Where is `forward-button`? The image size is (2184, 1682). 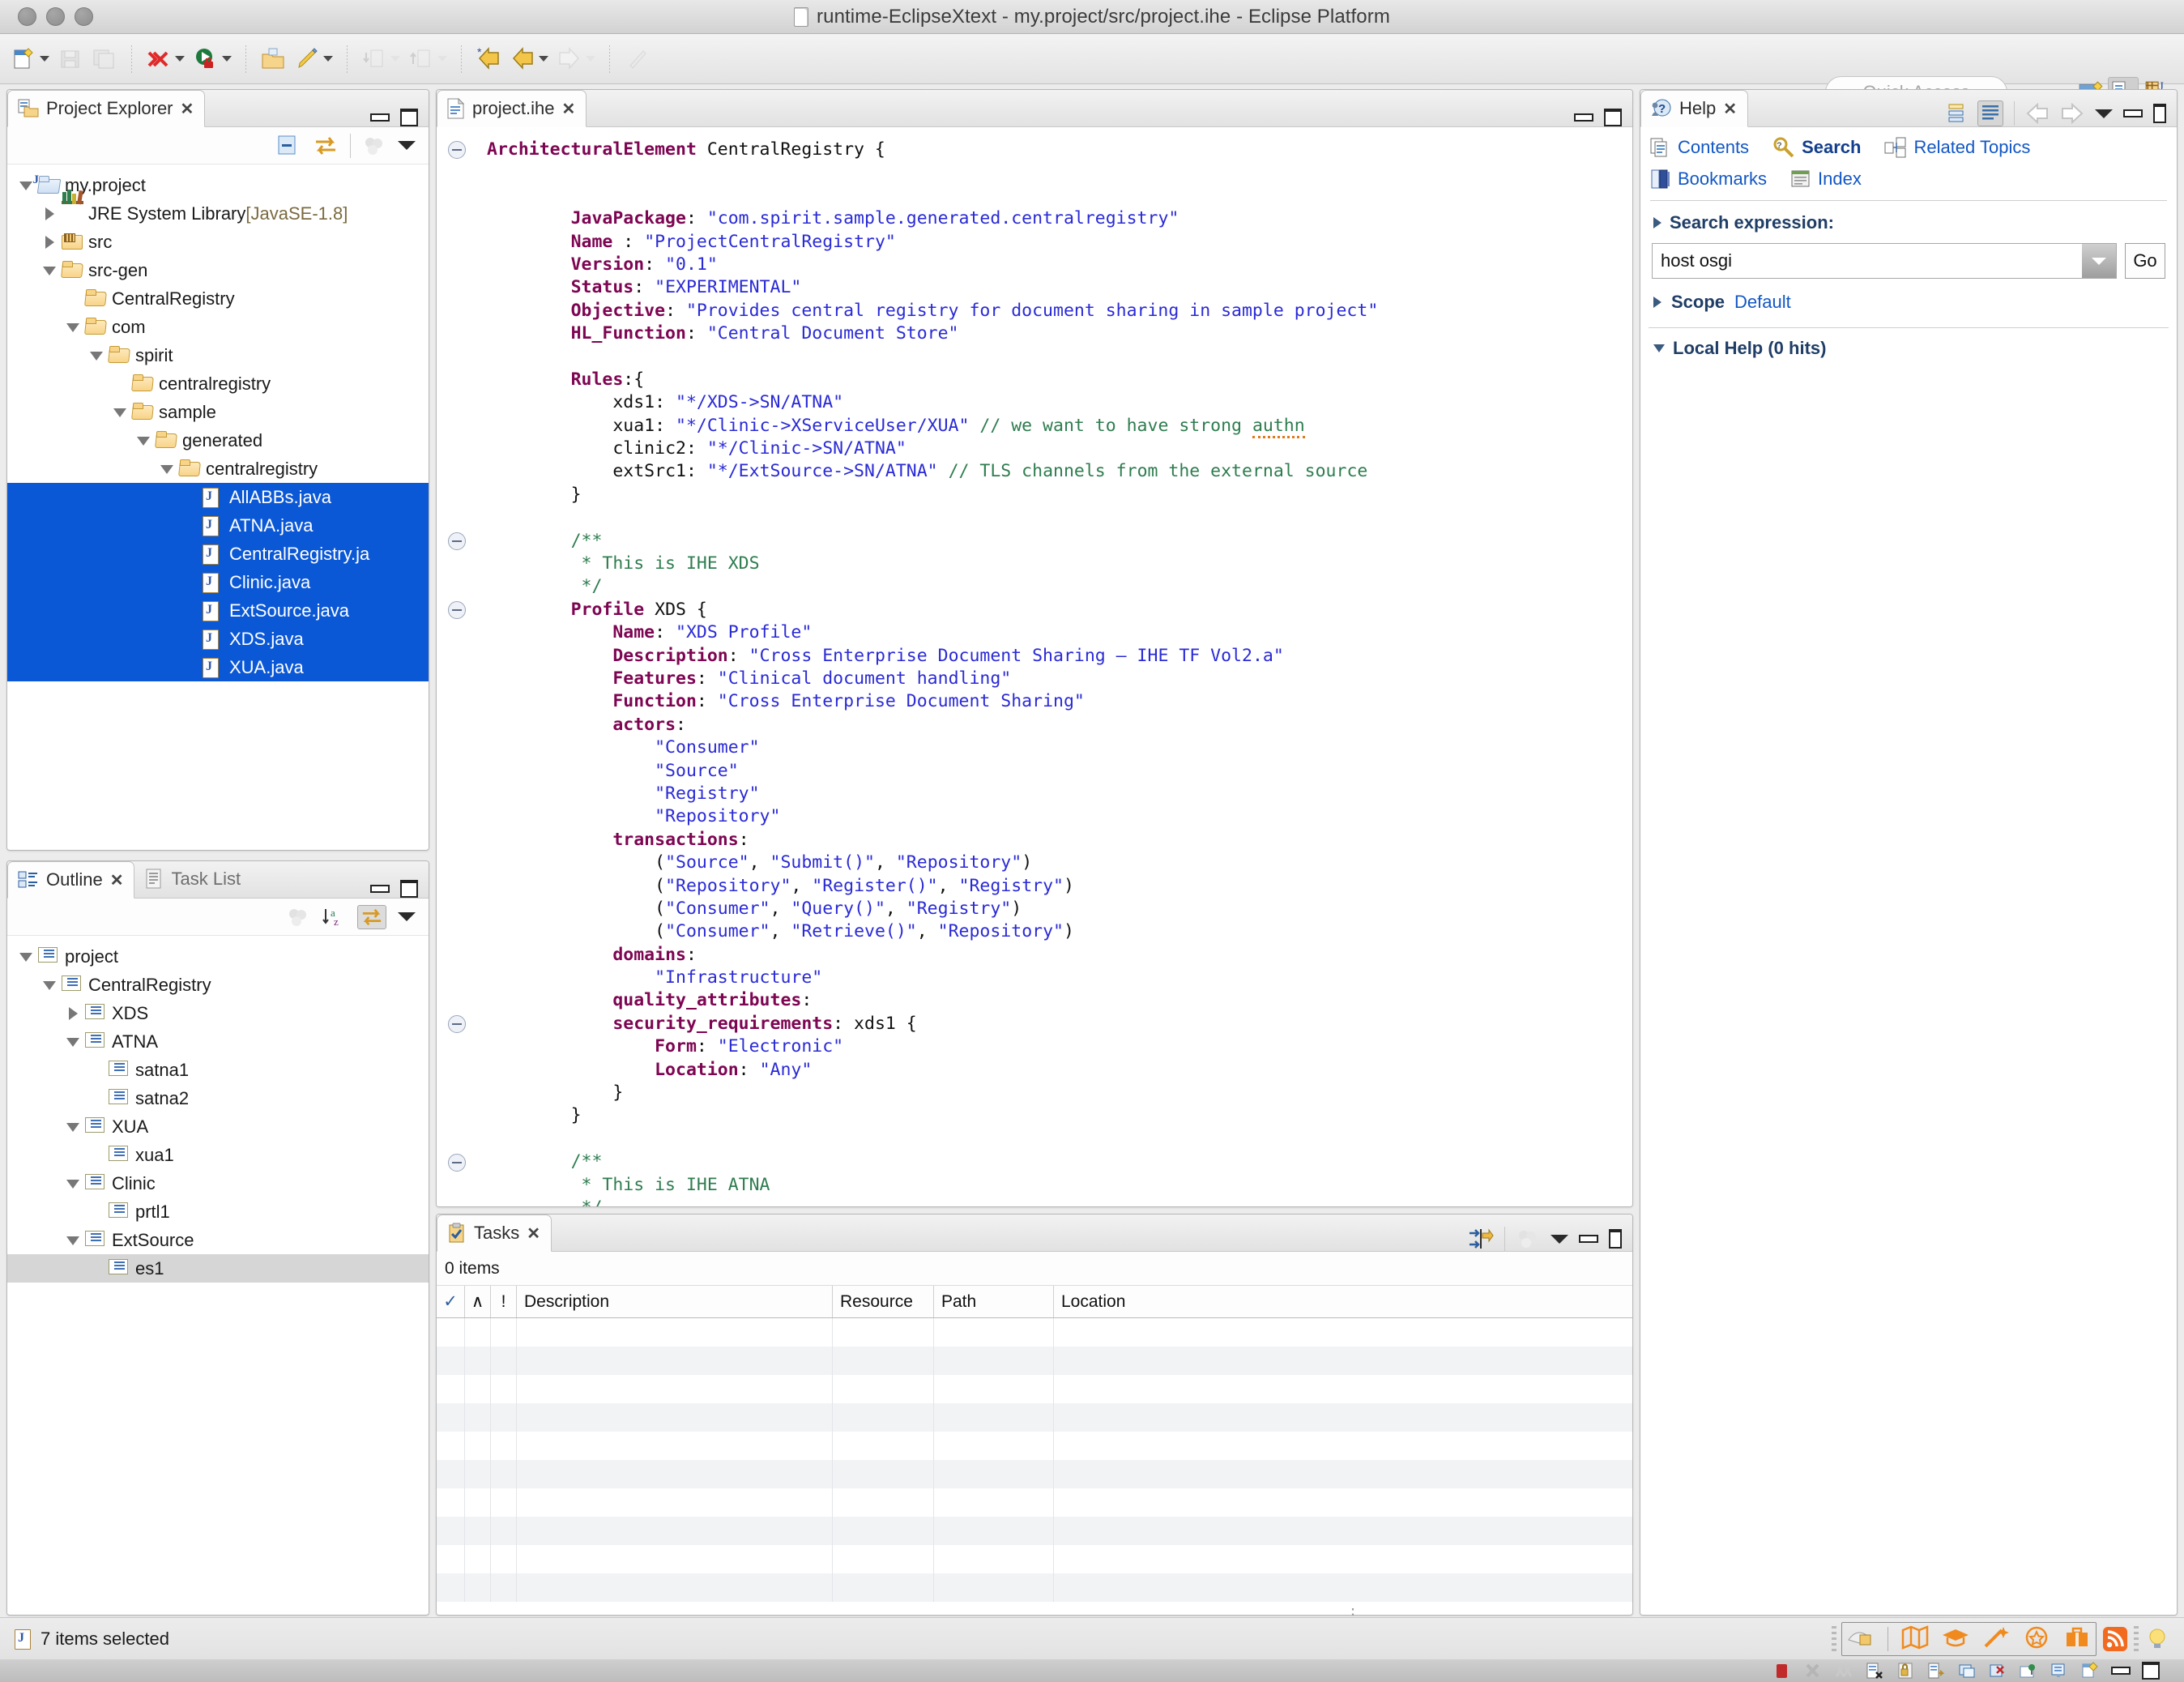 forward-button is located at coordinates (575, 59).